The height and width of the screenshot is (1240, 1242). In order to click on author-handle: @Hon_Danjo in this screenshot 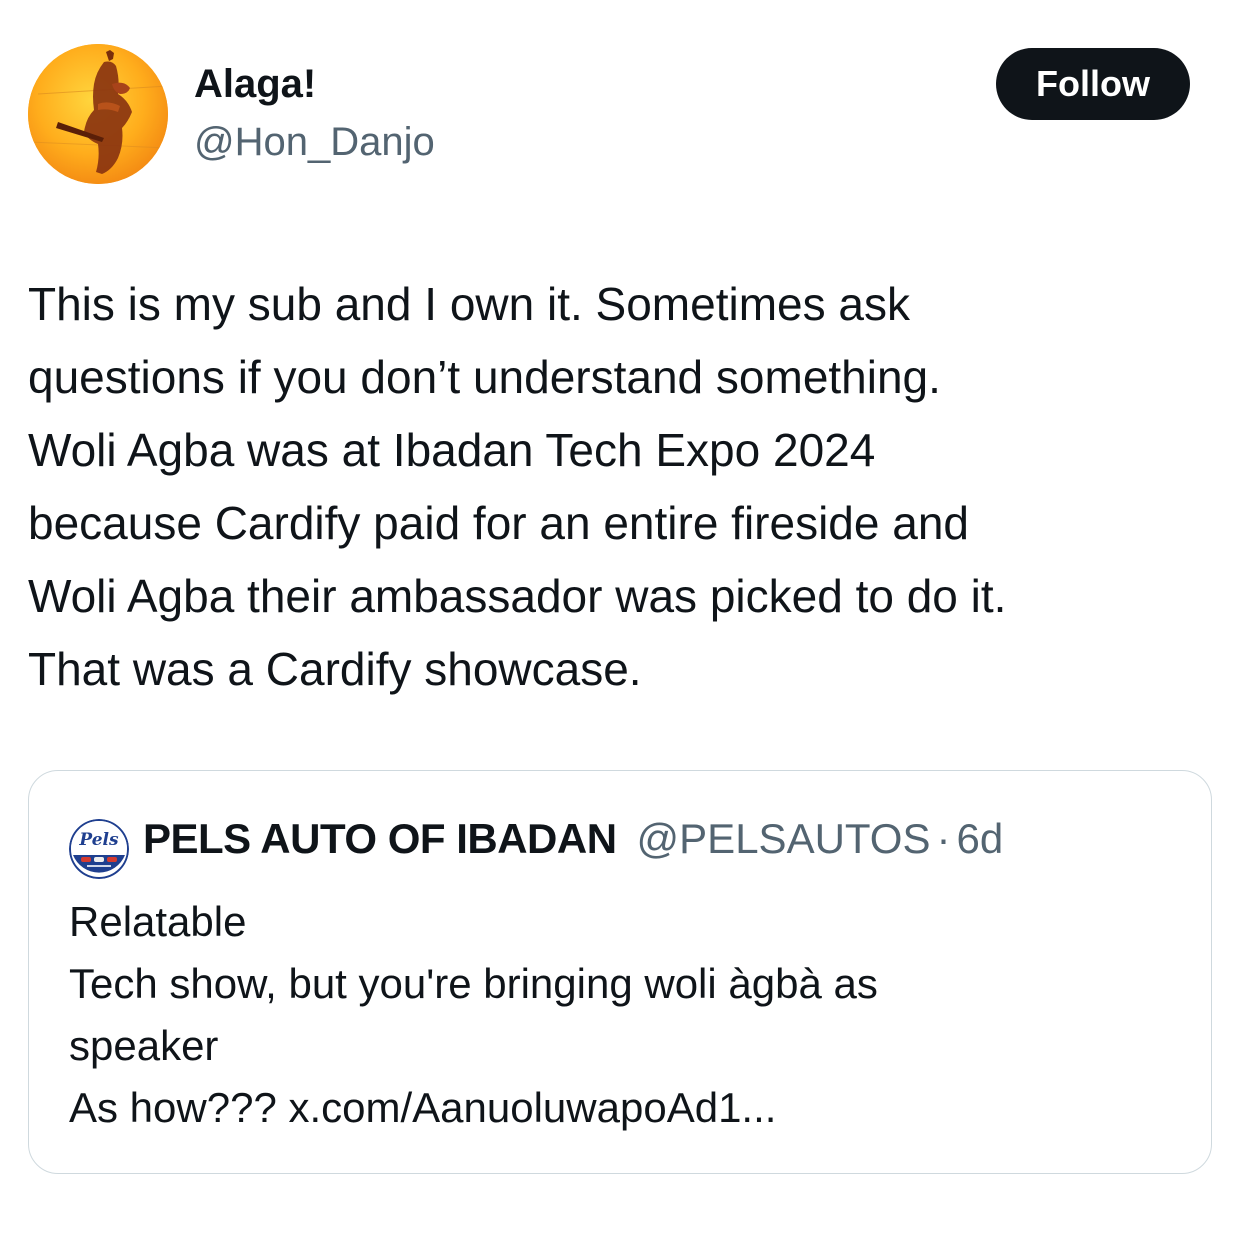, I will do `click(314, 142)`.